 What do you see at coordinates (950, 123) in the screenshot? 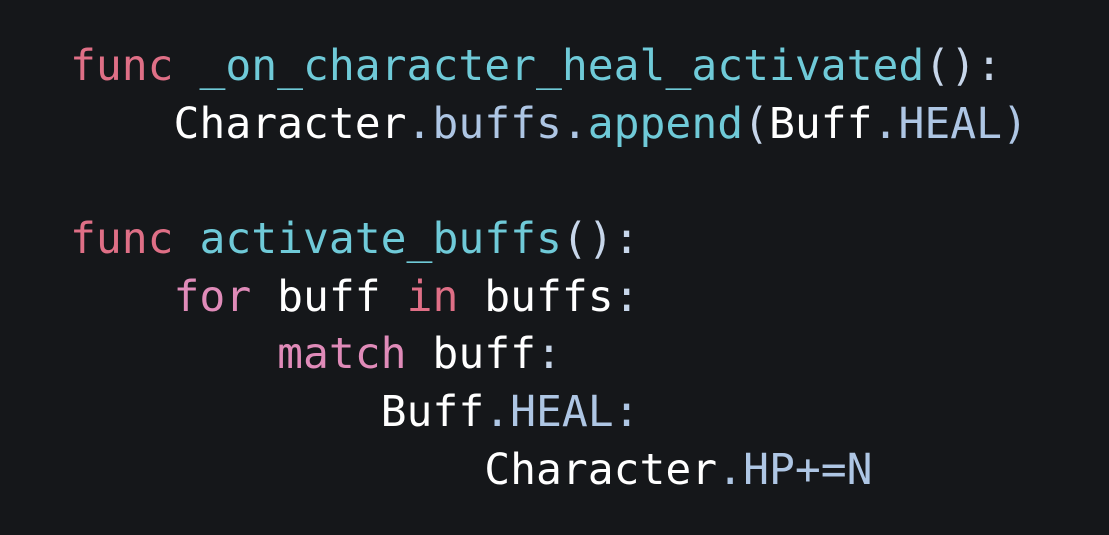
I see `code-token-member: .HEAL)` at bounding box center [950, 123].